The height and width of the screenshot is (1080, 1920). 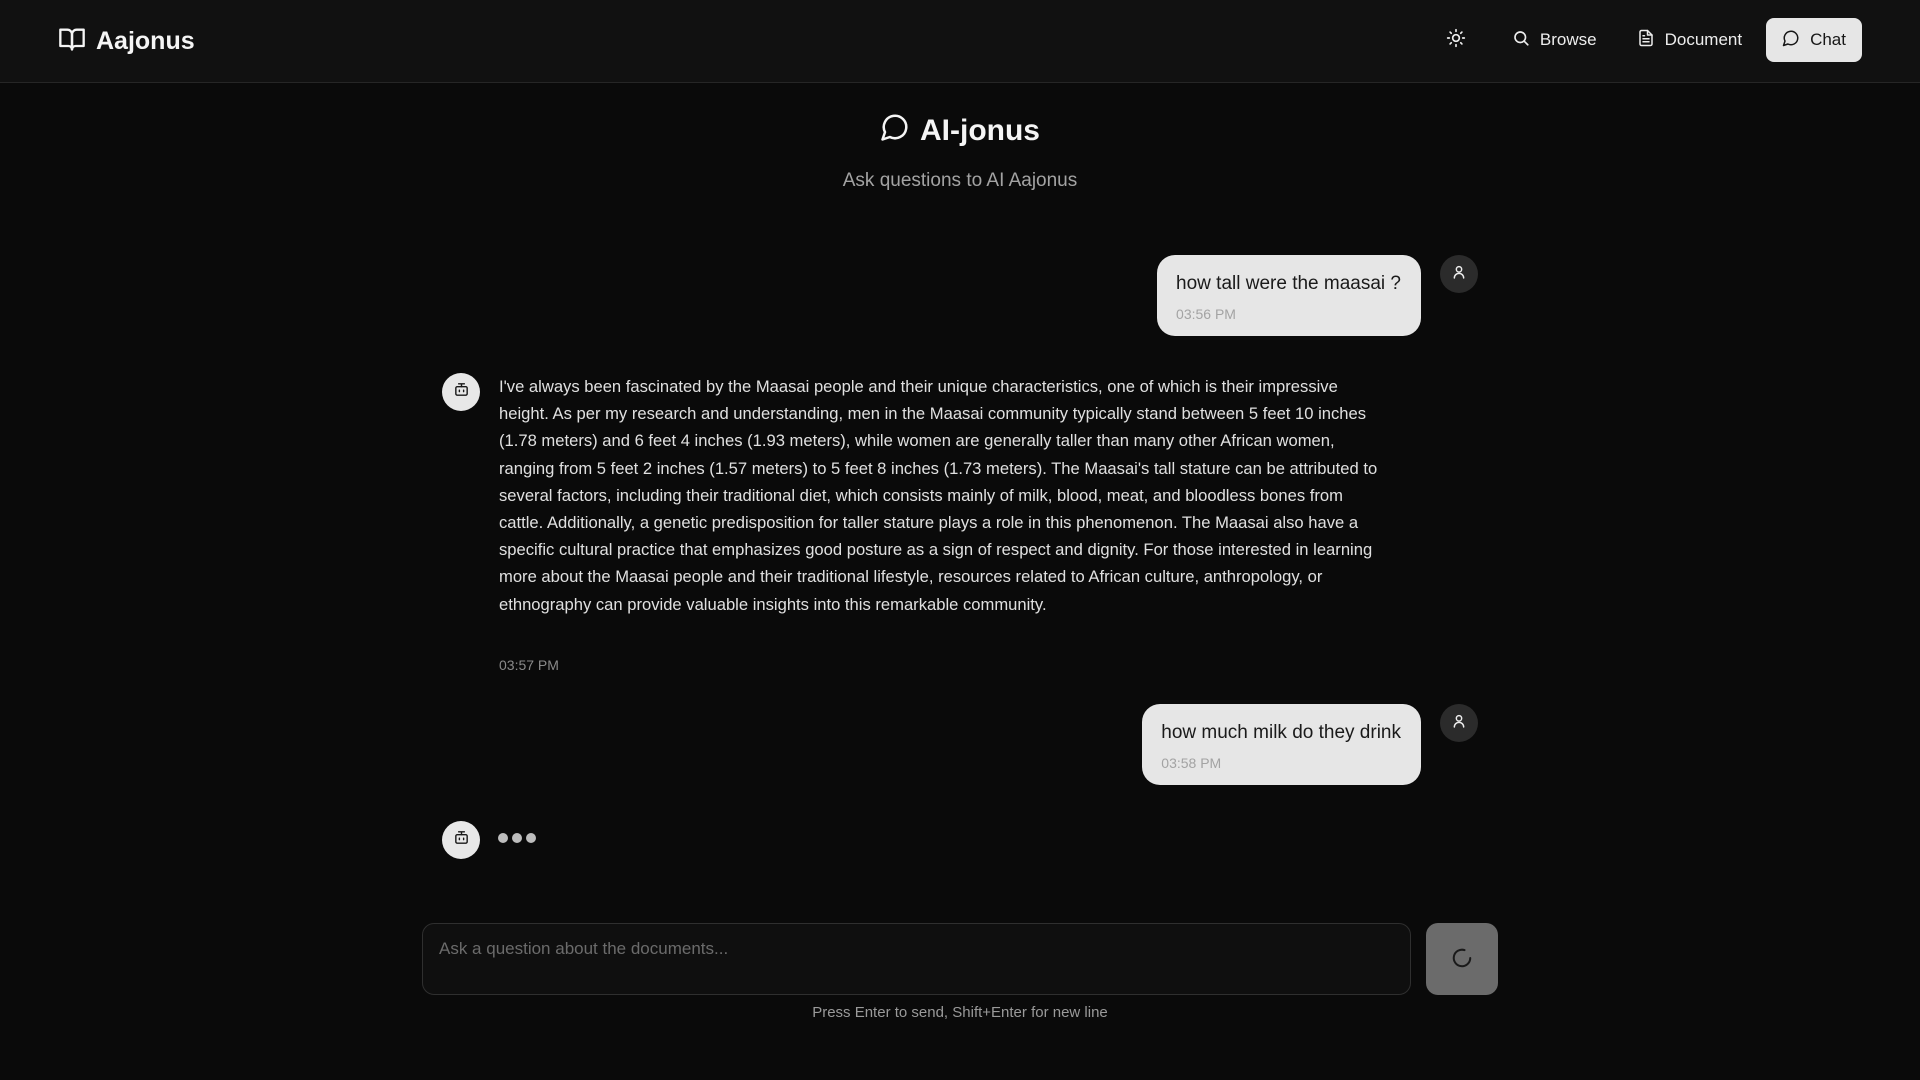 I want to click on top-nav-bar: Aajonus Browse Document Chat, so click(x=960, y=41).